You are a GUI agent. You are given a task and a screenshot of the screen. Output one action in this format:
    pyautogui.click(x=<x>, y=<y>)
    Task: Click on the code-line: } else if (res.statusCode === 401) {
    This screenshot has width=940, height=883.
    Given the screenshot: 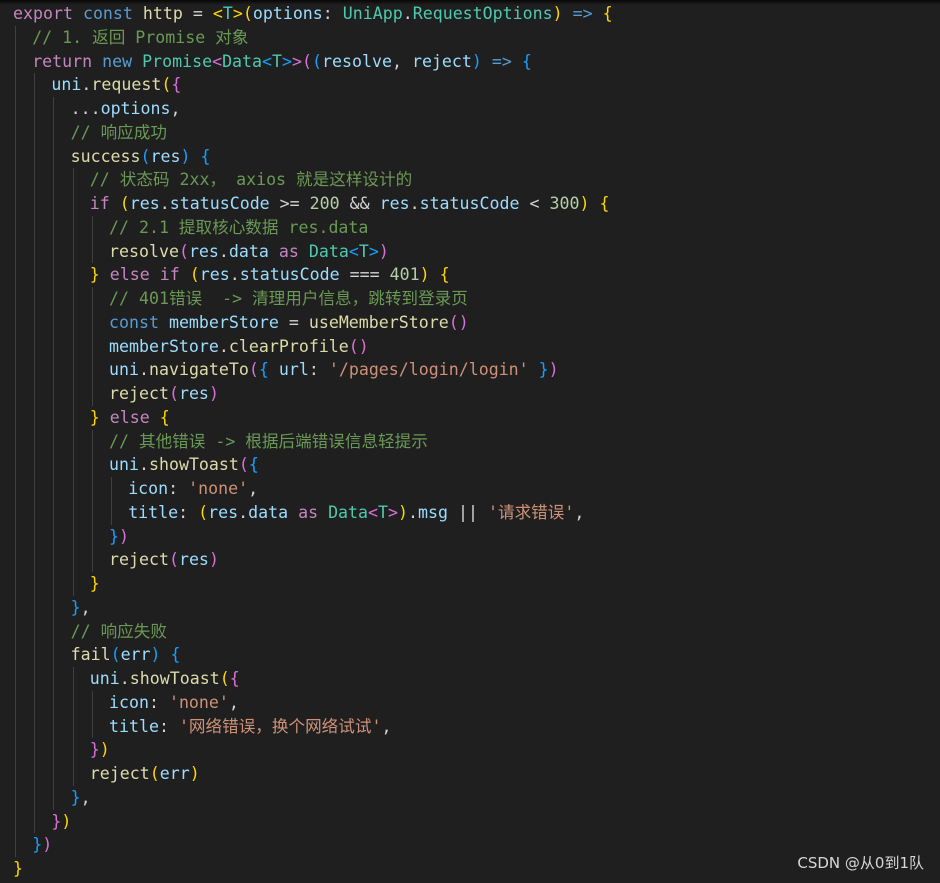 What is the action you would take?
    pyautogui.click(x=313, y=275)
    